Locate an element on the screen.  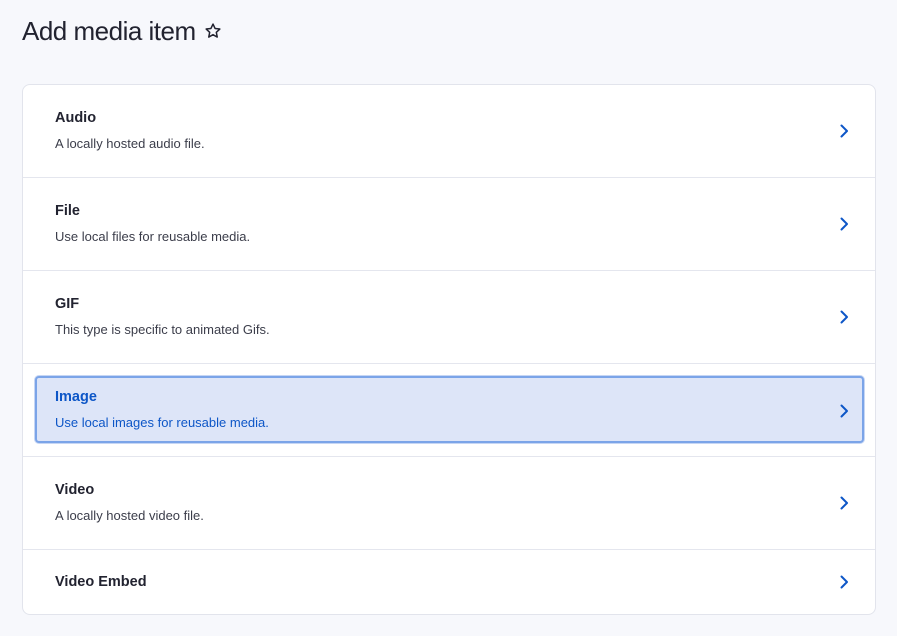
star-icon is located at coordinates (213, 31).